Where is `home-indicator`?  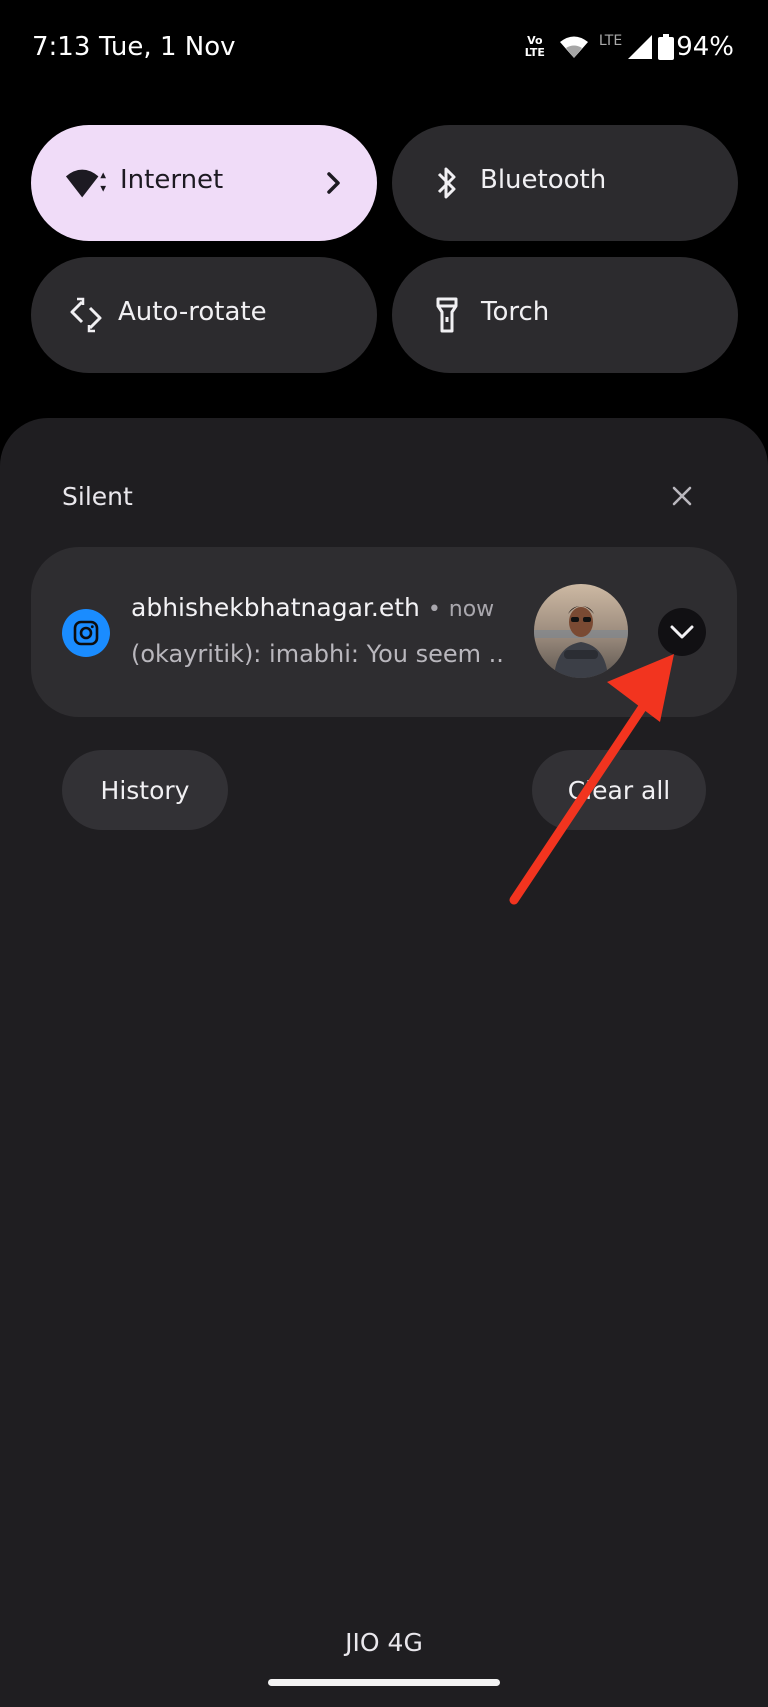 home-indicator is located at coordinates (384, 1682).